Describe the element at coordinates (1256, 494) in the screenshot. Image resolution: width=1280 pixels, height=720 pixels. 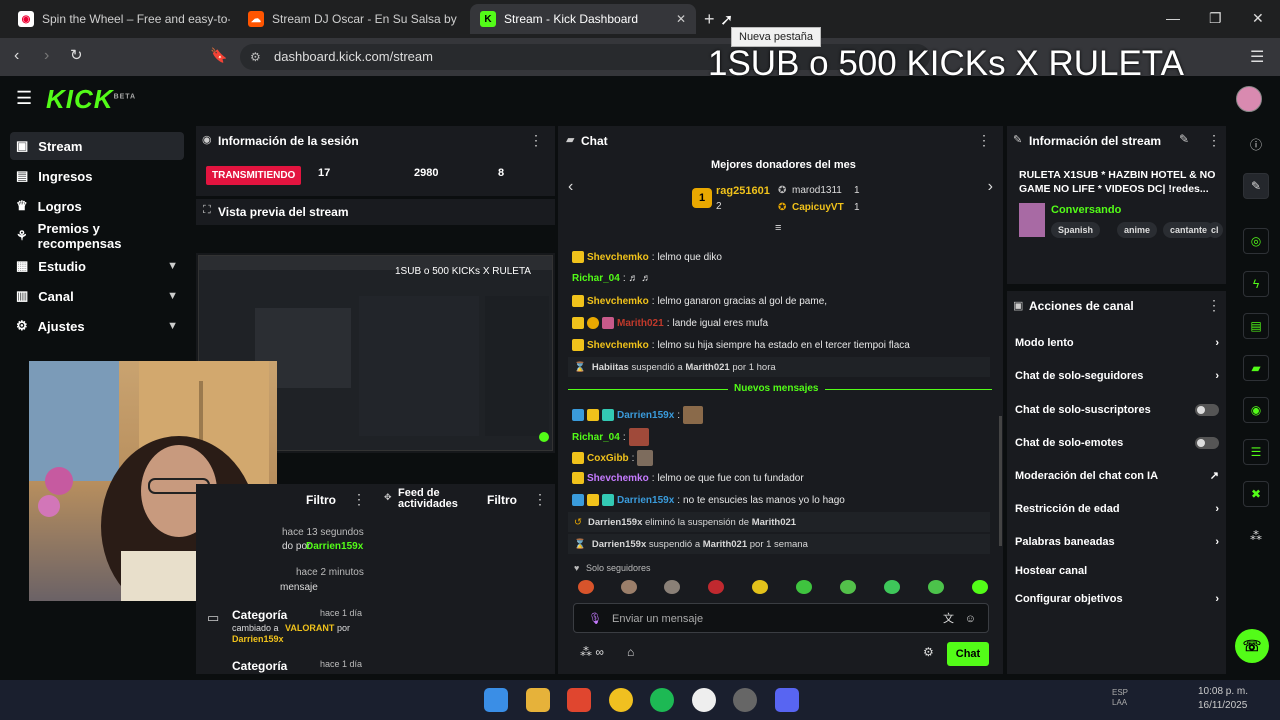
I see `wrench-icon: ✖` at that location.